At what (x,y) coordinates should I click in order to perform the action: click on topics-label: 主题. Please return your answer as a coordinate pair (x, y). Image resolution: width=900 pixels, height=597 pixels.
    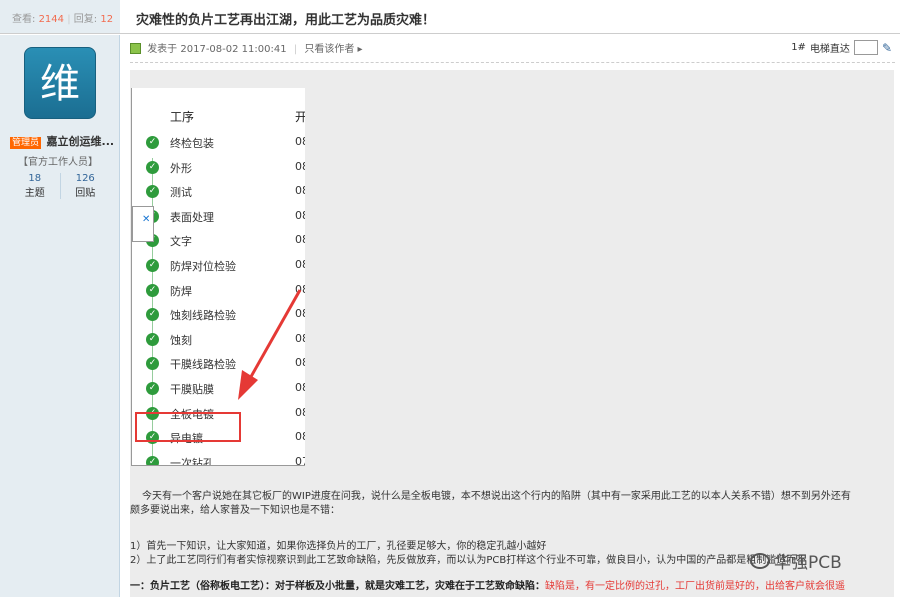
    Looking at the image, I should click on (34, 193).